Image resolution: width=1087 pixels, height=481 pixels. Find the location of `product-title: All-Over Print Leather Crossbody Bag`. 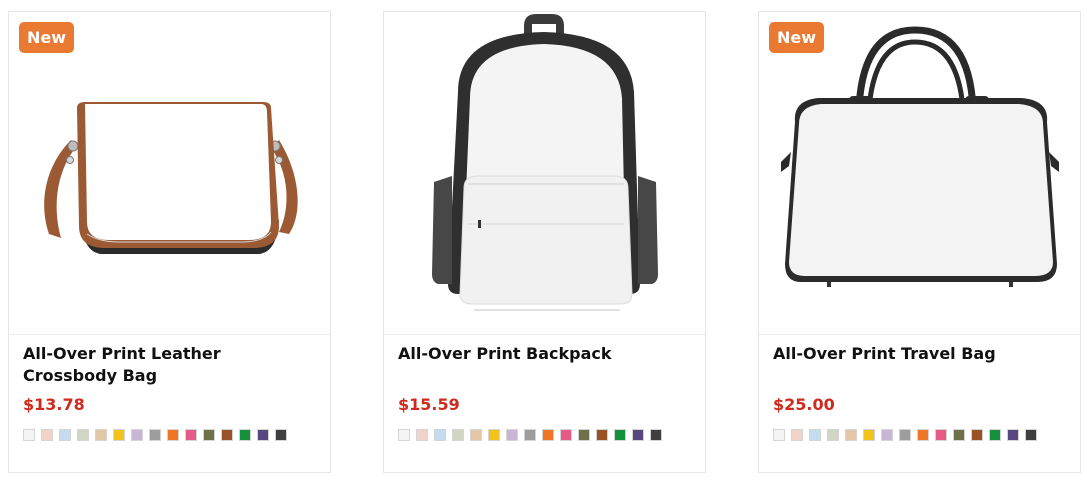

product-title: All-Over Print Leather Crossbody Bag is located at coordinates (171, 365).